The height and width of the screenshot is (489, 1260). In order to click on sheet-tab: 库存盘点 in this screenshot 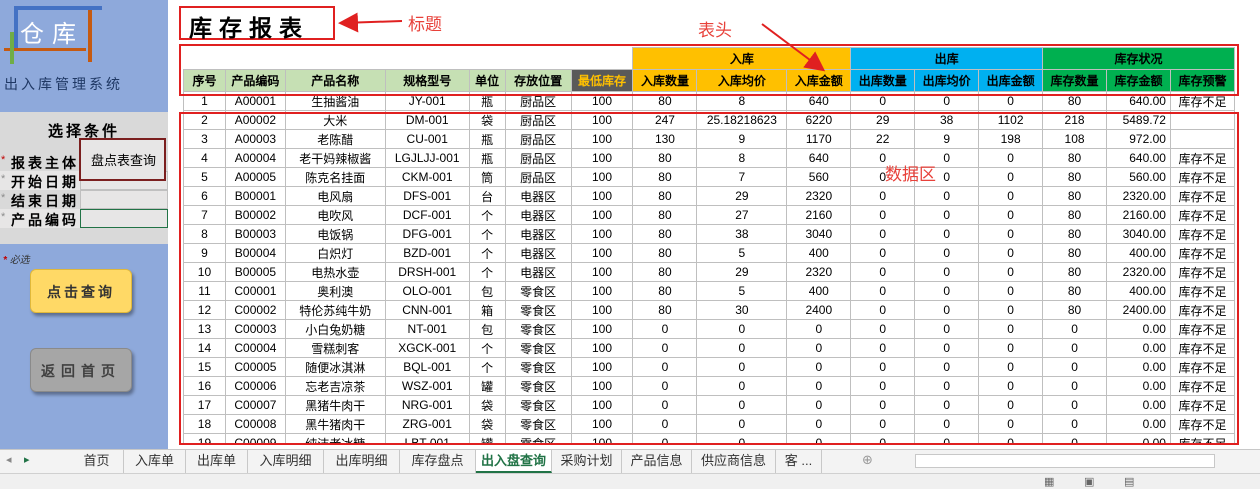, I will do `click(438, 461)`.